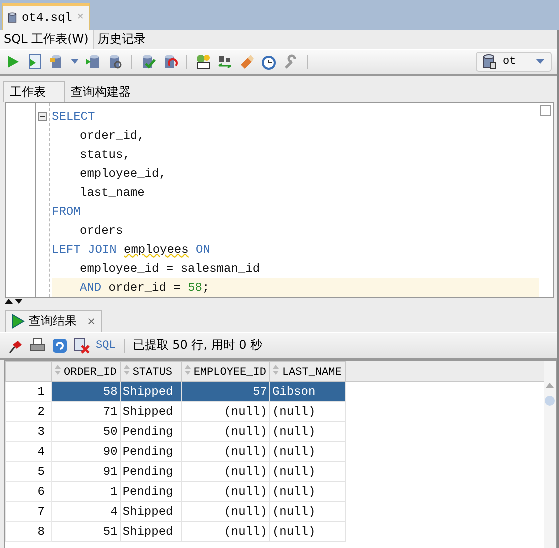 The height and width of the screenshot is (548, 559). Describe the element at coordinates (225, 392) in the screenshot. I see `table-cell: 57` at that location.